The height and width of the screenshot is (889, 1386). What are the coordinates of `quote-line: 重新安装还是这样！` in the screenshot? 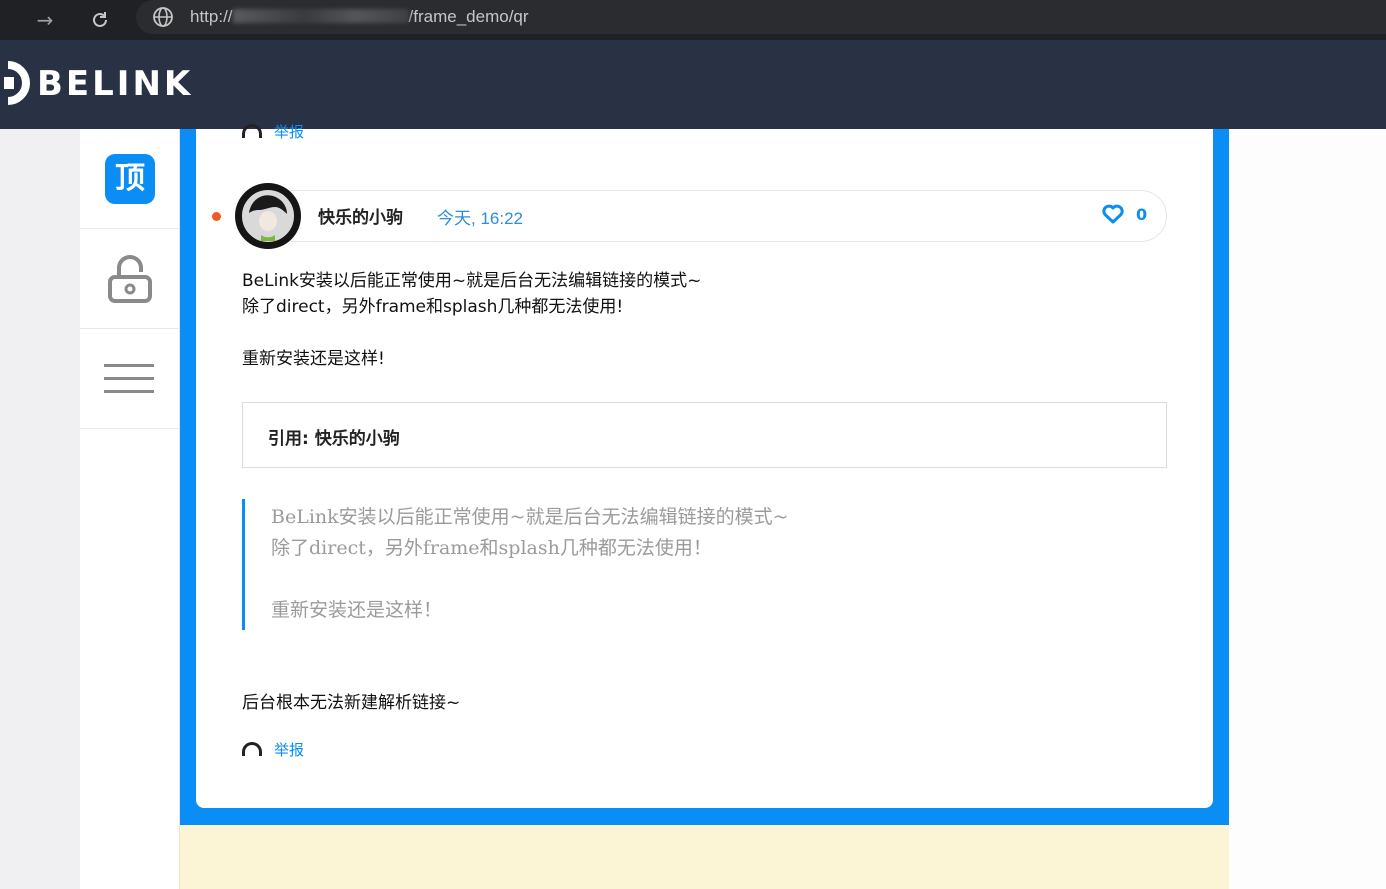 It's located at (357, 610).